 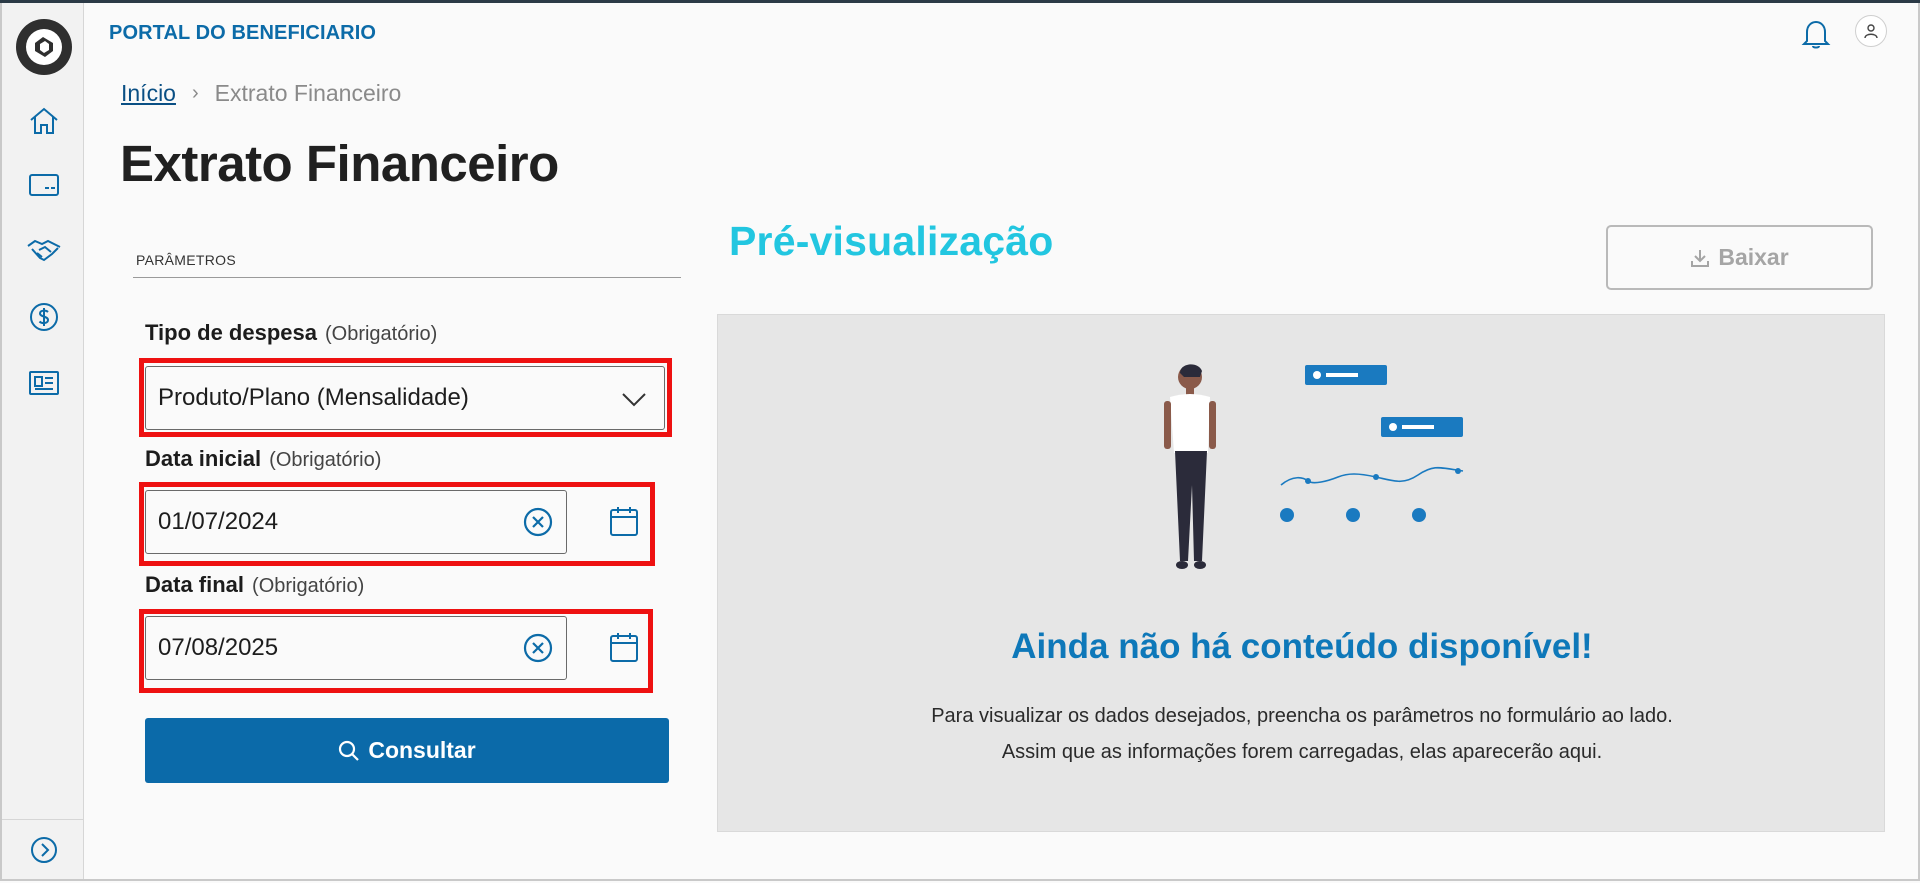 I want to click on preview-title: Pré-visualização, so click(x=891, y=241).